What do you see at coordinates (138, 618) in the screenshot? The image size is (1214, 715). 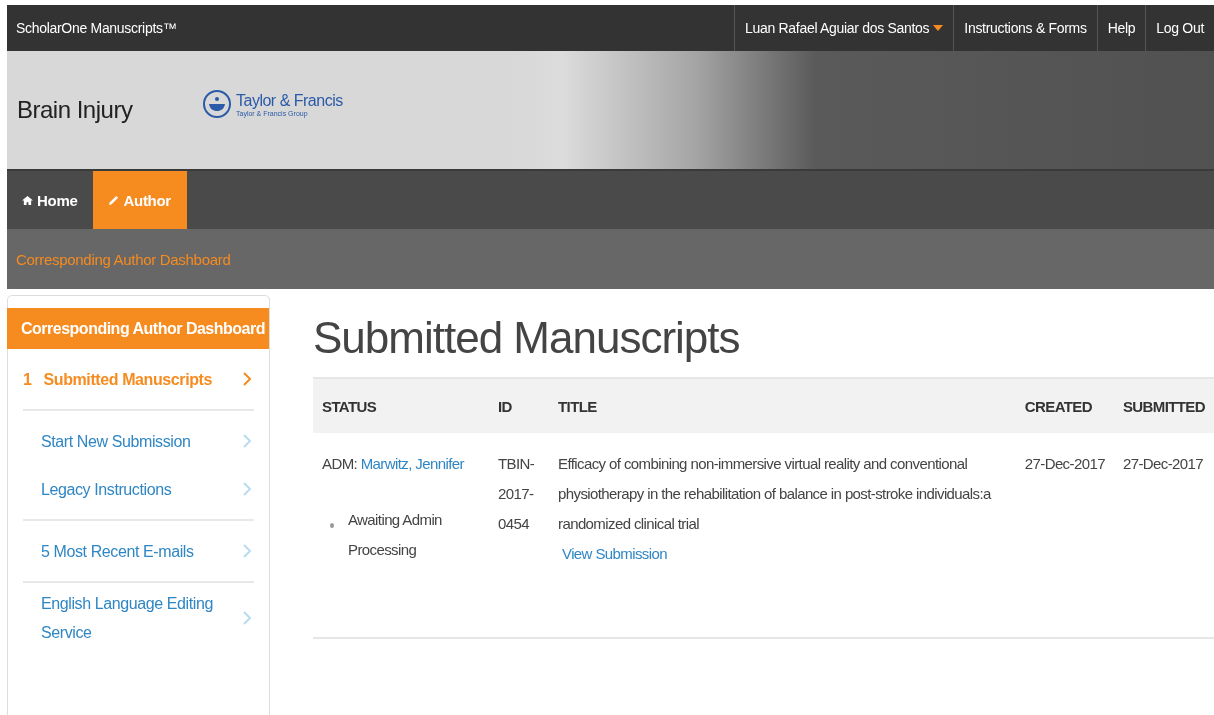 I see `sidebar-item: English Language Editing Service` at bounding box center [138, 618].